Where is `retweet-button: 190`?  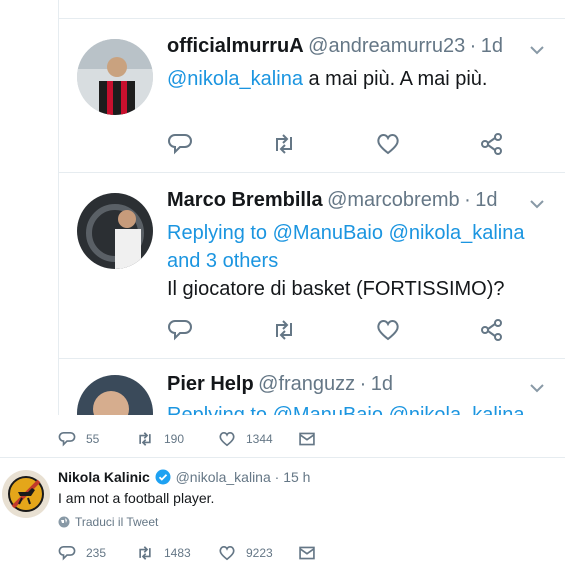 retweet-button: 190 is located at coordinates (160, 439).